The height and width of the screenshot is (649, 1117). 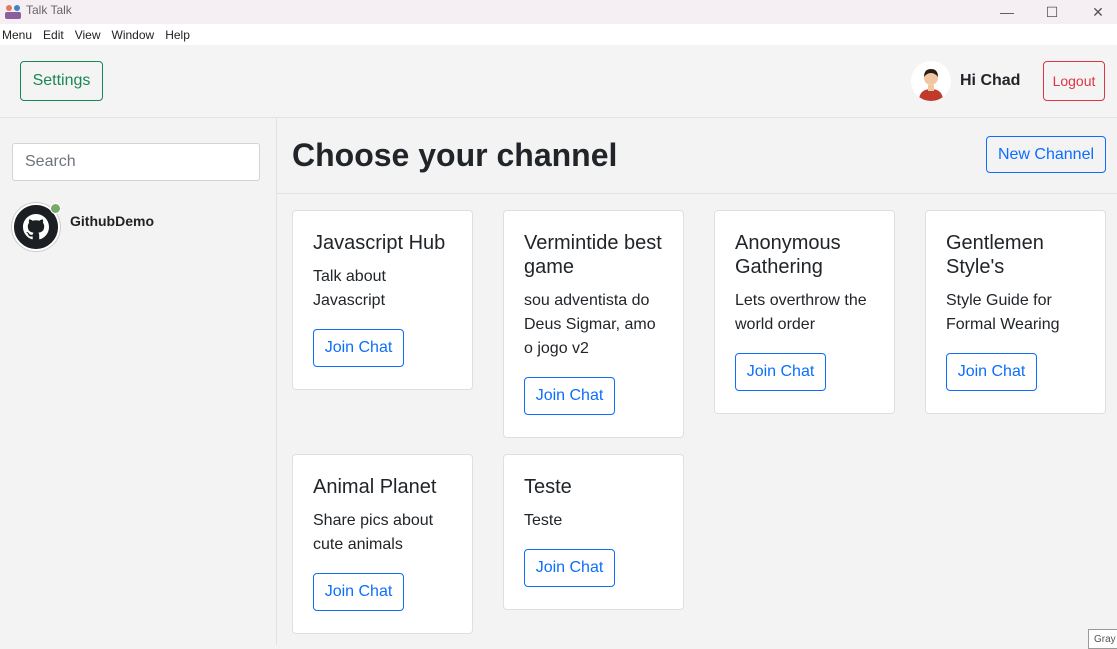 I want to click on channel-description: Style Guide for Formal Wearing, so click(x=1003, y=312).